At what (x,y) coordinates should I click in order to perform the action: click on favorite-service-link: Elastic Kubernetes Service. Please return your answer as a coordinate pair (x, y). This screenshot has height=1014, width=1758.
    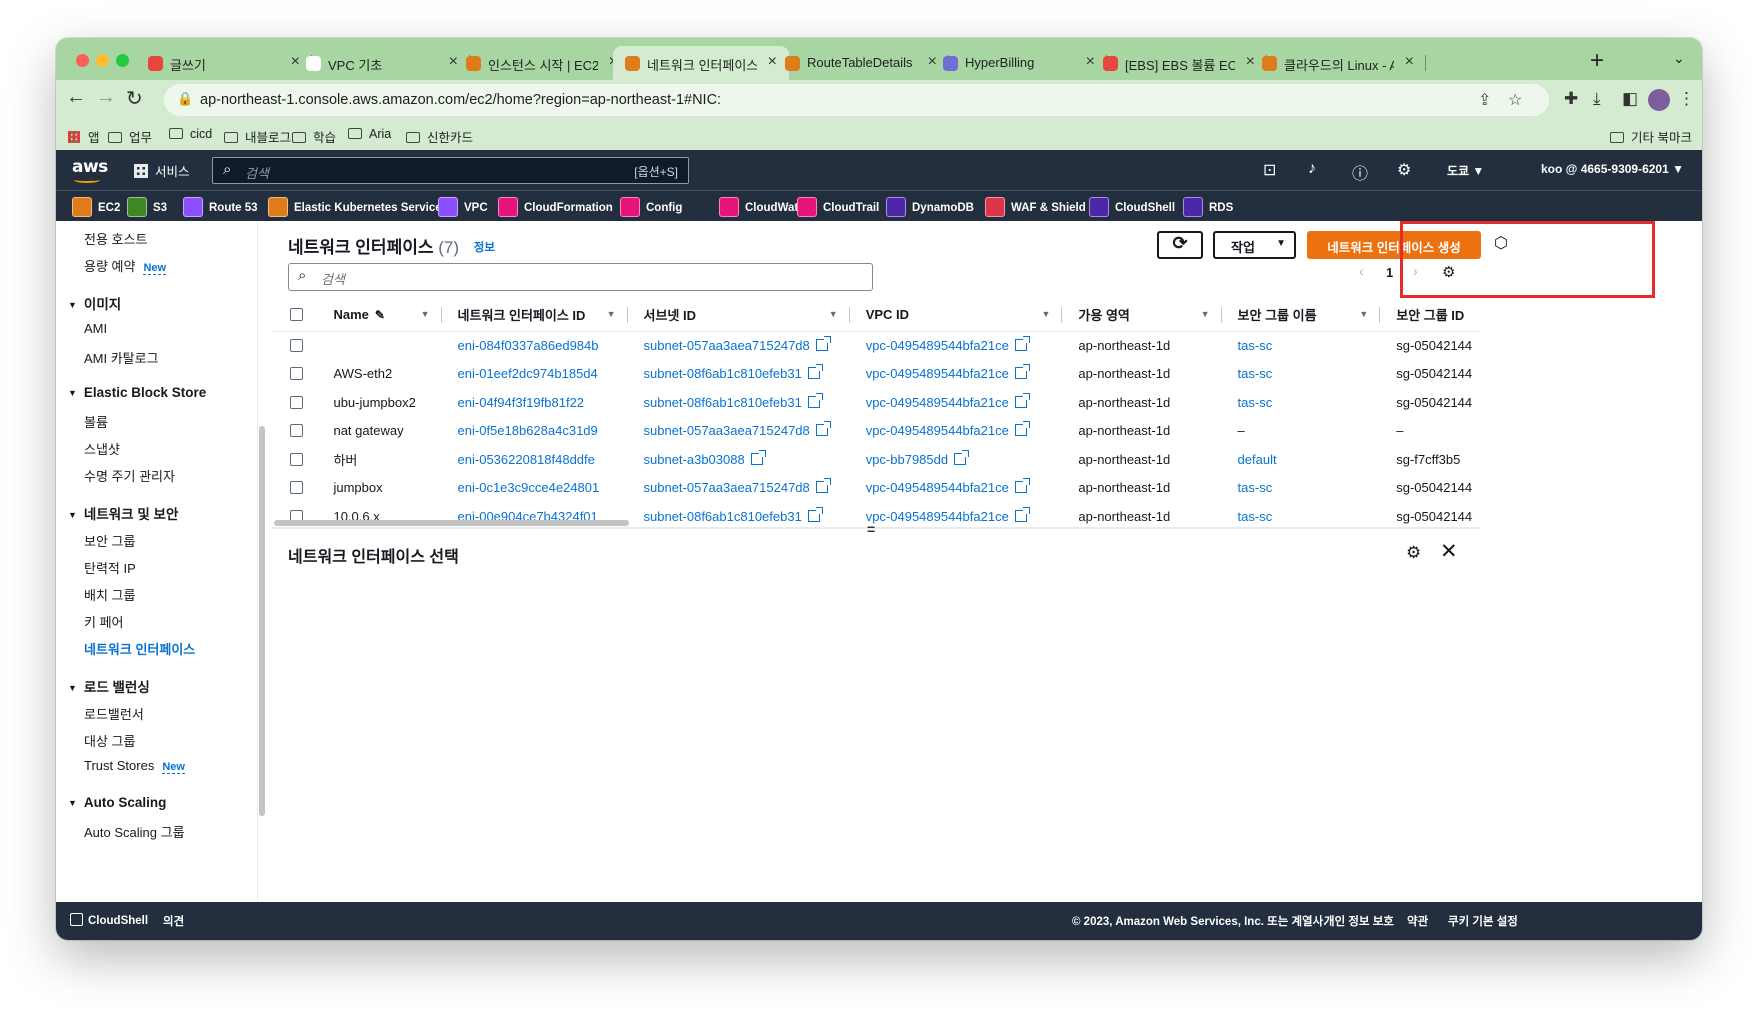
    Looking at the image, I should click on (355, 207).